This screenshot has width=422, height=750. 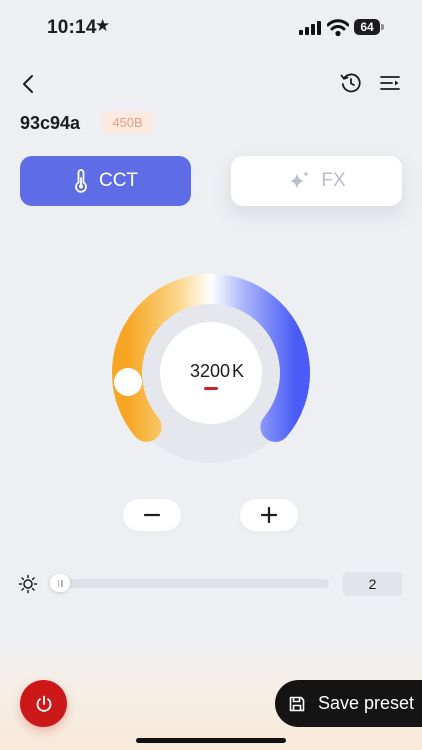 I want to click on model-badge: 450B, so click(x=127, y=122).